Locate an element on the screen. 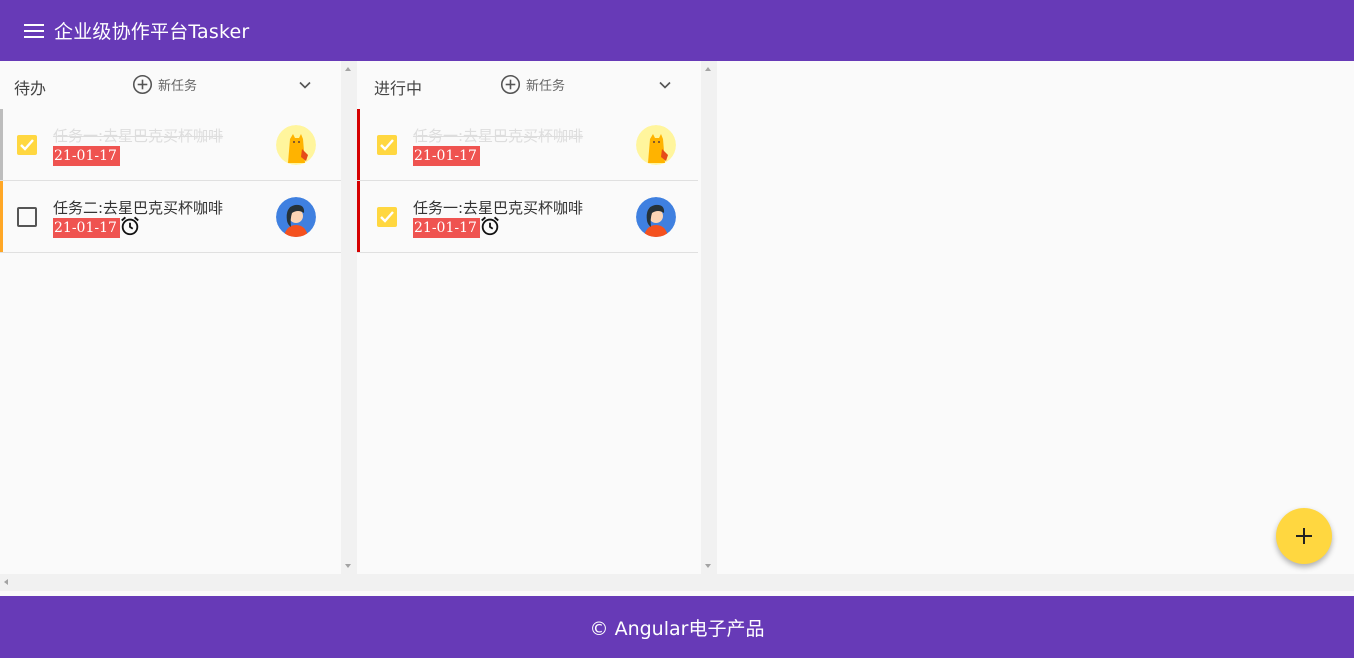  add-list-button is located at coordinates (1304, 536).